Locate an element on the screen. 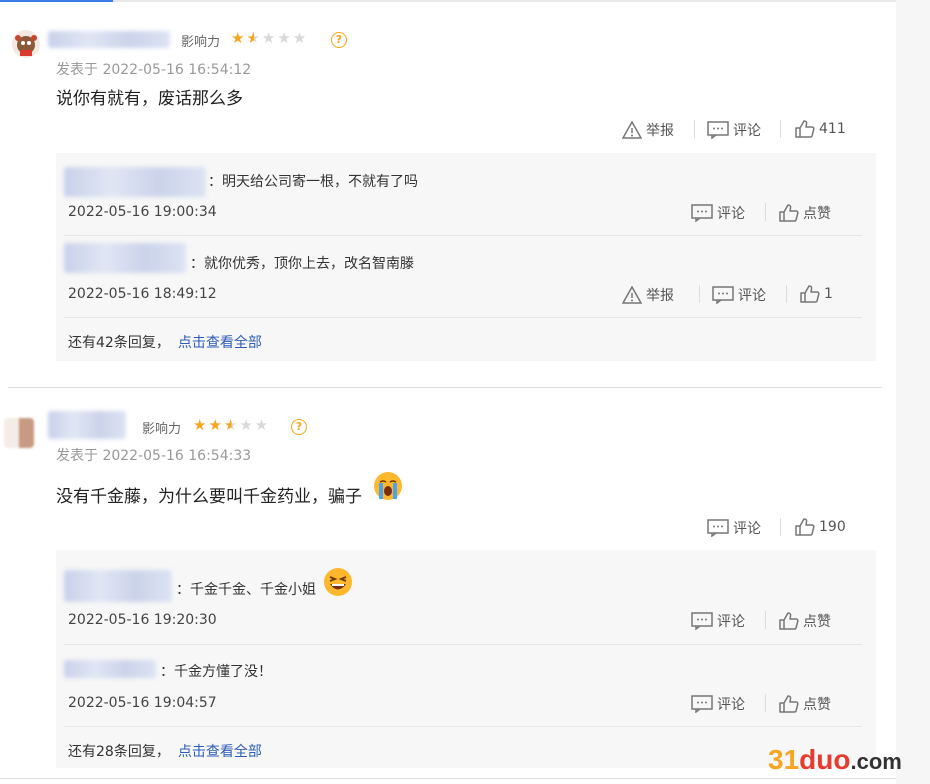  reply-time: 2022-05-16 19:20:30 is located at coordinates (142, 620).